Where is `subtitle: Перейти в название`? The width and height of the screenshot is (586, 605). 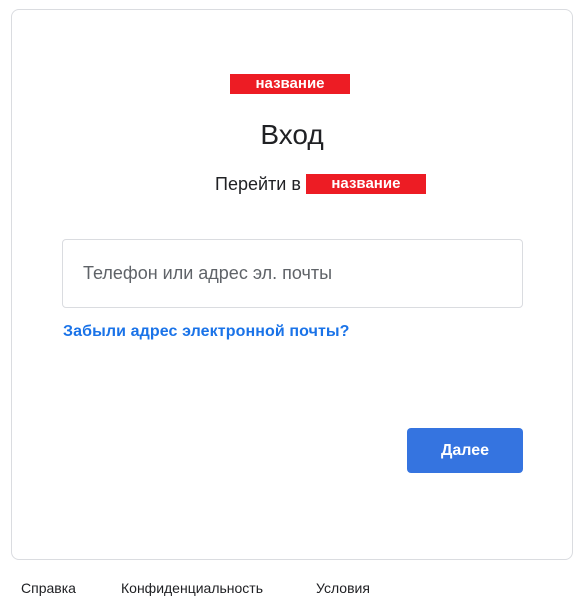
subtitle: Перейти в название is located at coordinates (320, 184).